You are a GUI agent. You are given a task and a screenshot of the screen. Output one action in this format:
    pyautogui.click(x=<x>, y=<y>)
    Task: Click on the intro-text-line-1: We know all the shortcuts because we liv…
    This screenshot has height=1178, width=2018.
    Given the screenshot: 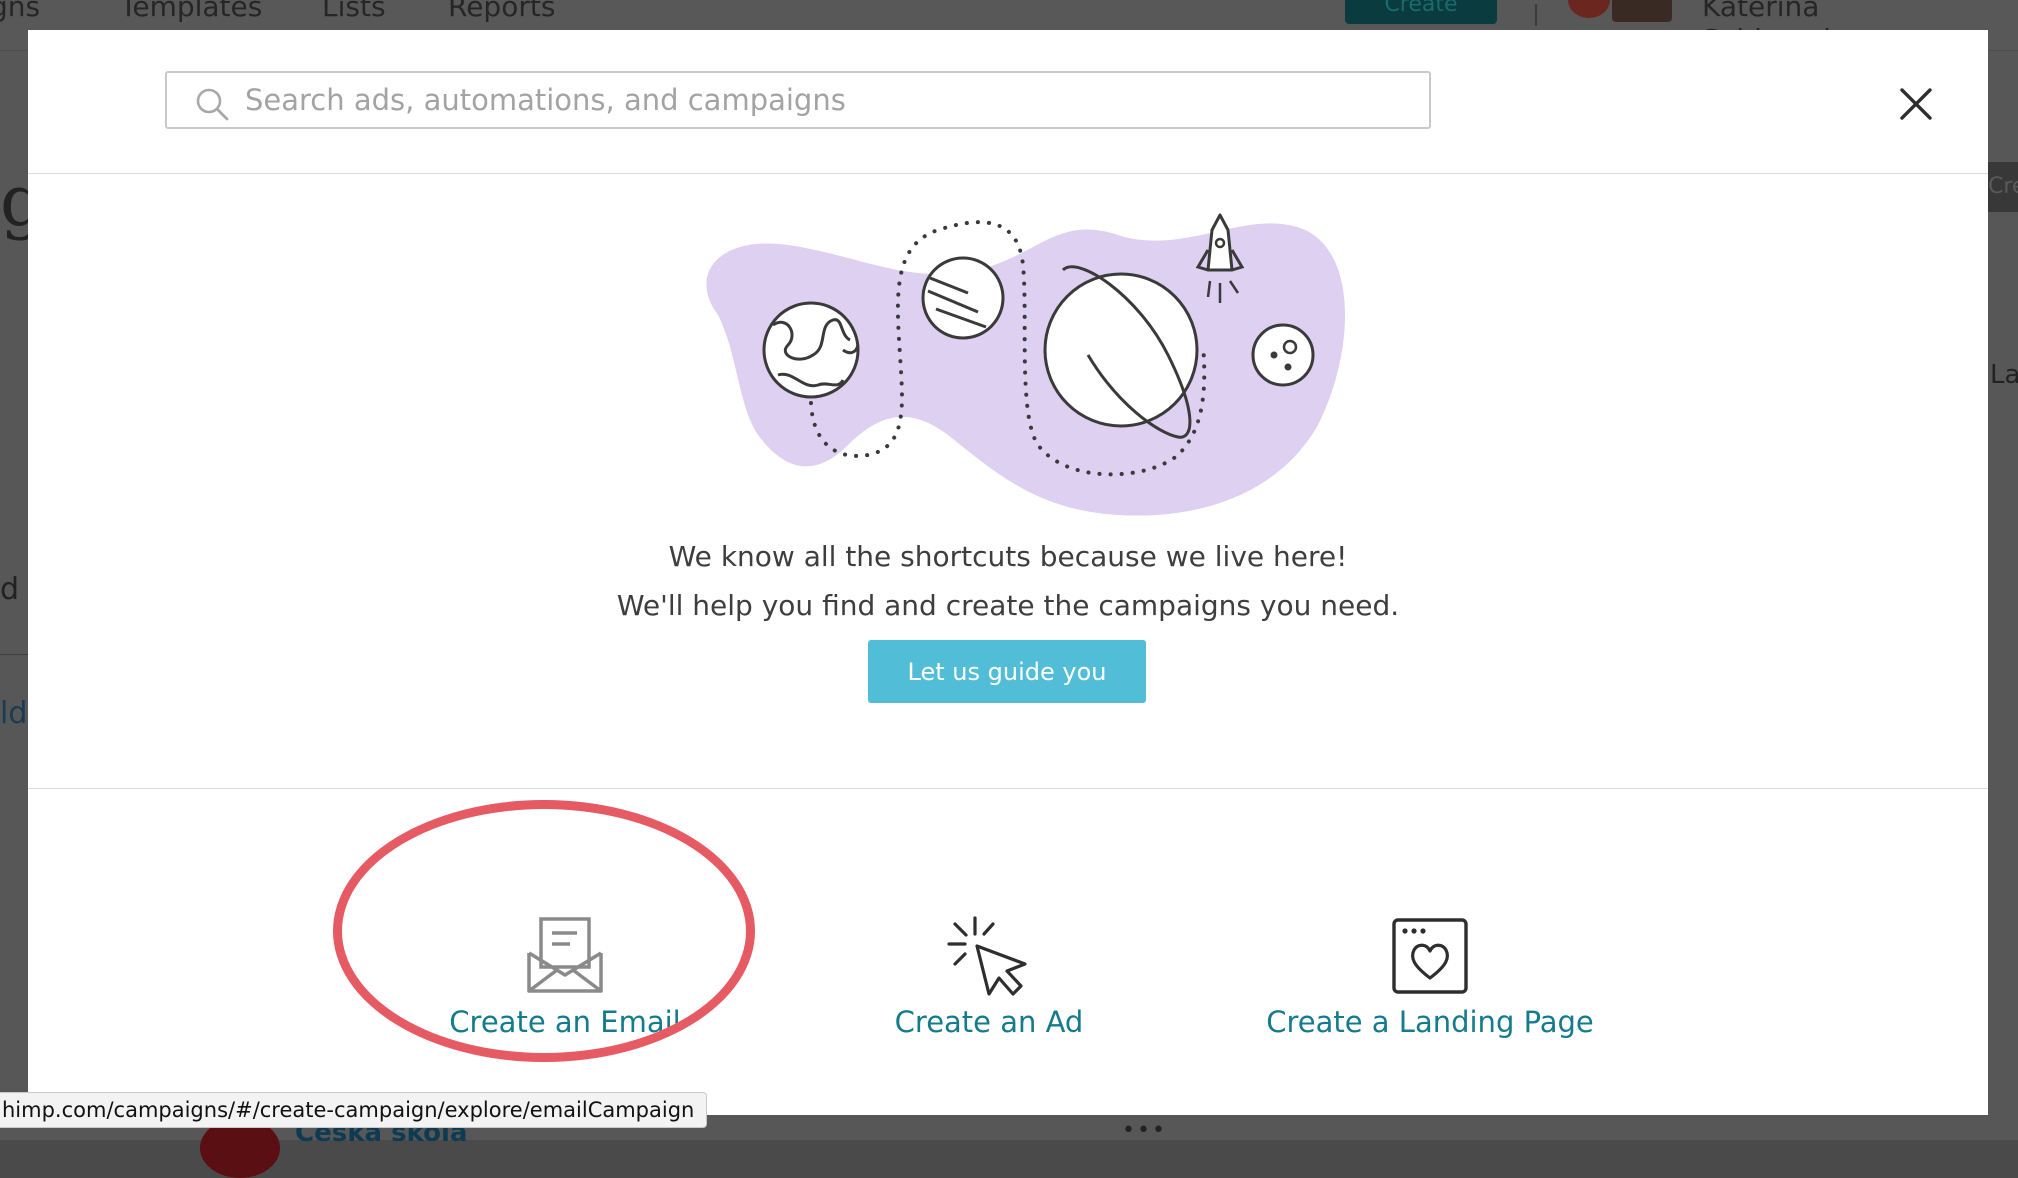 What is the action you would take?
    pyautogui.click(x=1008, y=556)
    